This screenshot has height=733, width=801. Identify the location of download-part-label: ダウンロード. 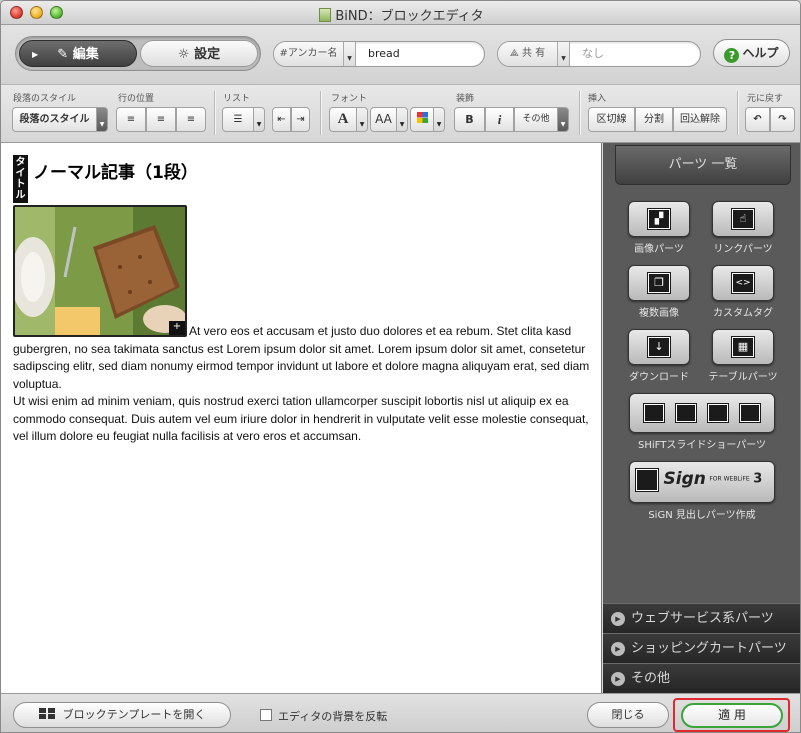
(659, 377).